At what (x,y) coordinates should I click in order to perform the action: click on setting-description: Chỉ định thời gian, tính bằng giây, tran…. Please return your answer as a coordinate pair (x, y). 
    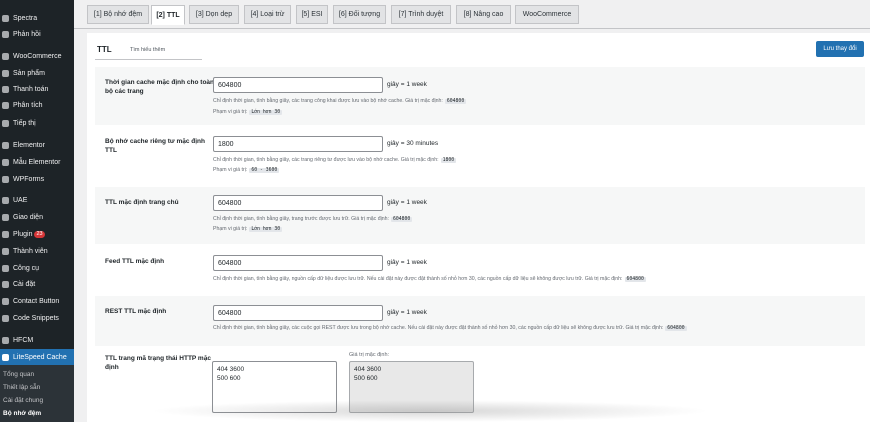
    Looking at the image, I should click on (313, 219).